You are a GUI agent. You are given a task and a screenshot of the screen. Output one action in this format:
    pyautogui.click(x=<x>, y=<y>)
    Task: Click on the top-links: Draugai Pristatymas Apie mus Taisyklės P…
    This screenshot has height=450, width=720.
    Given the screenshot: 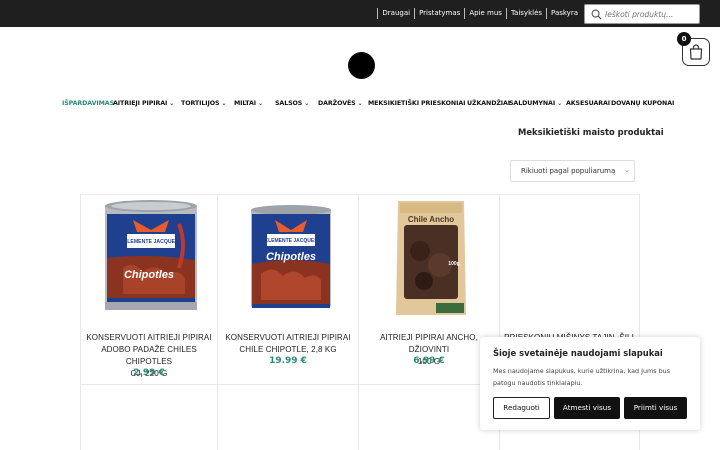 What is the action you would take?
    pyautogui.click(x=479, y=13)
    